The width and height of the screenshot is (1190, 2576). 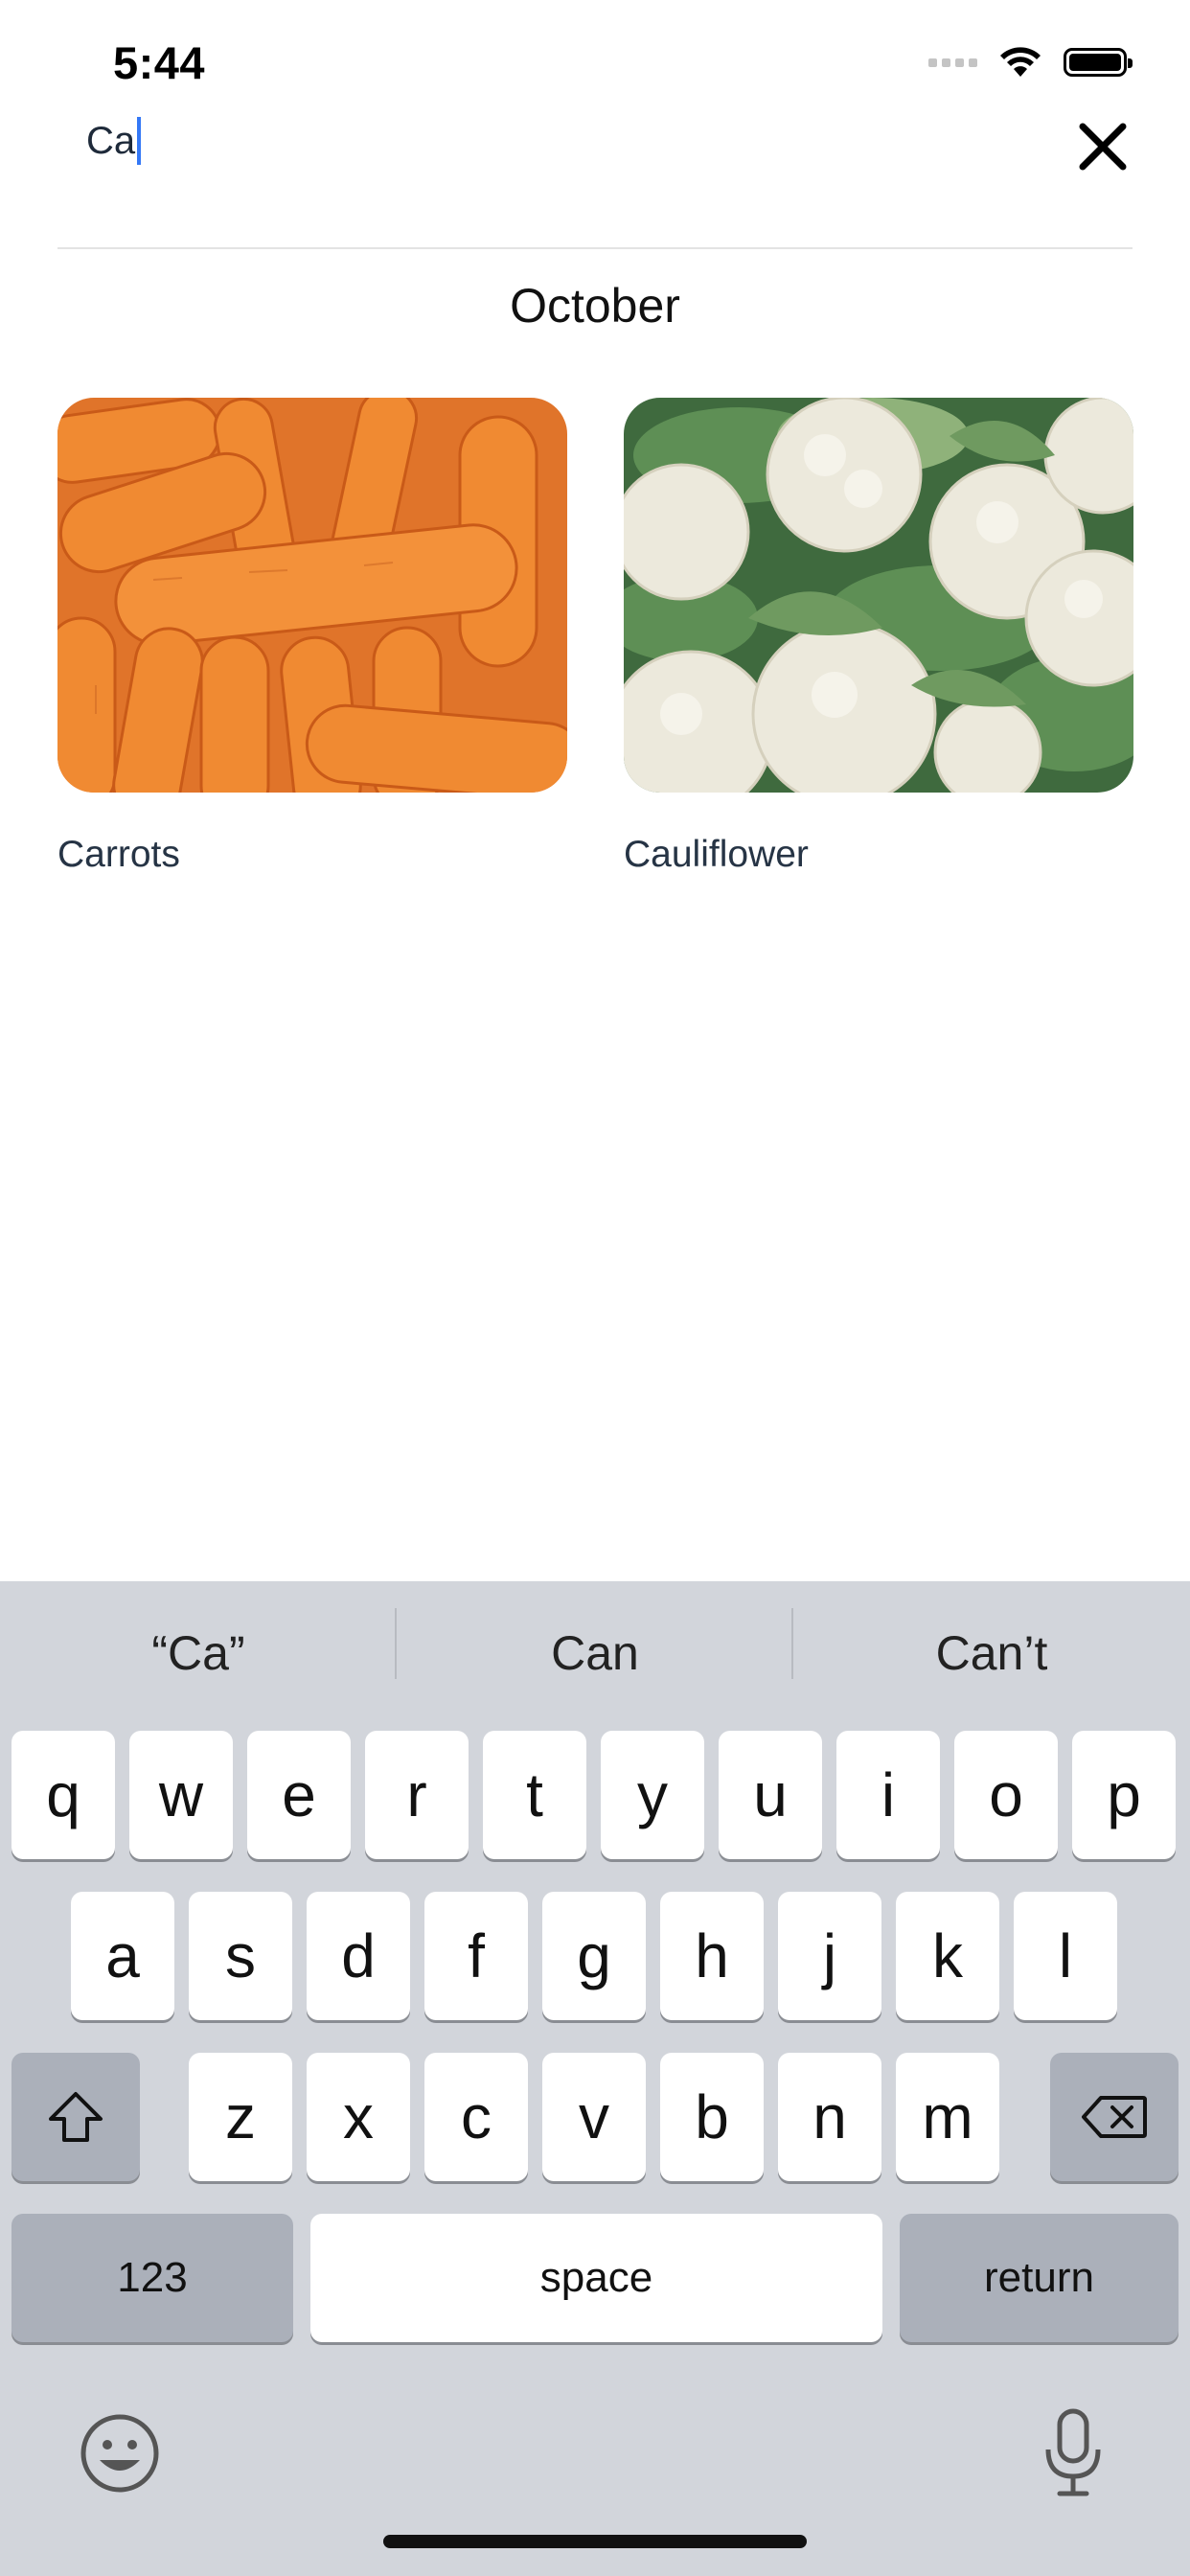 I want to click on key-p: p, so click(x=1124, y=1795).